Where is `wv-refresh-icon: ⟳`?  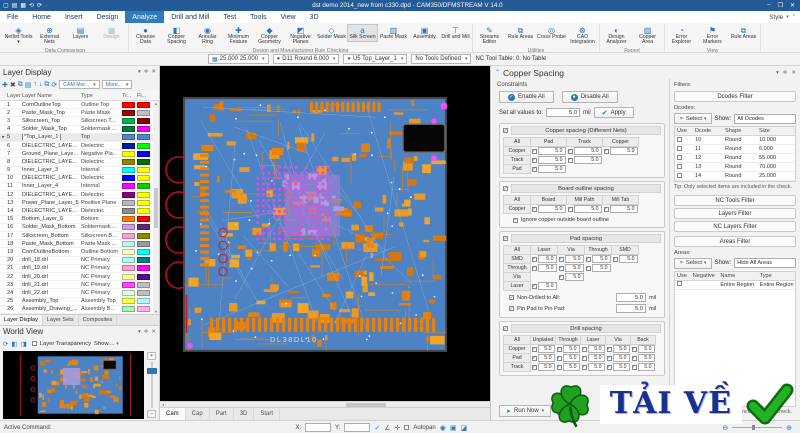 wv-refresh-icon: ⟳ is located at coordinates (5, 344).